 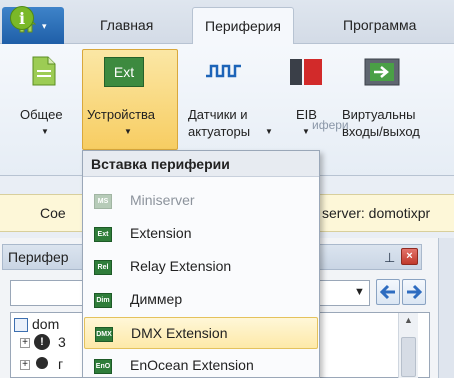 What do you see at coordinates (21, 325) in the screenshot?
I see `miniserver-tree-icon` at bounding box center [21, 325].